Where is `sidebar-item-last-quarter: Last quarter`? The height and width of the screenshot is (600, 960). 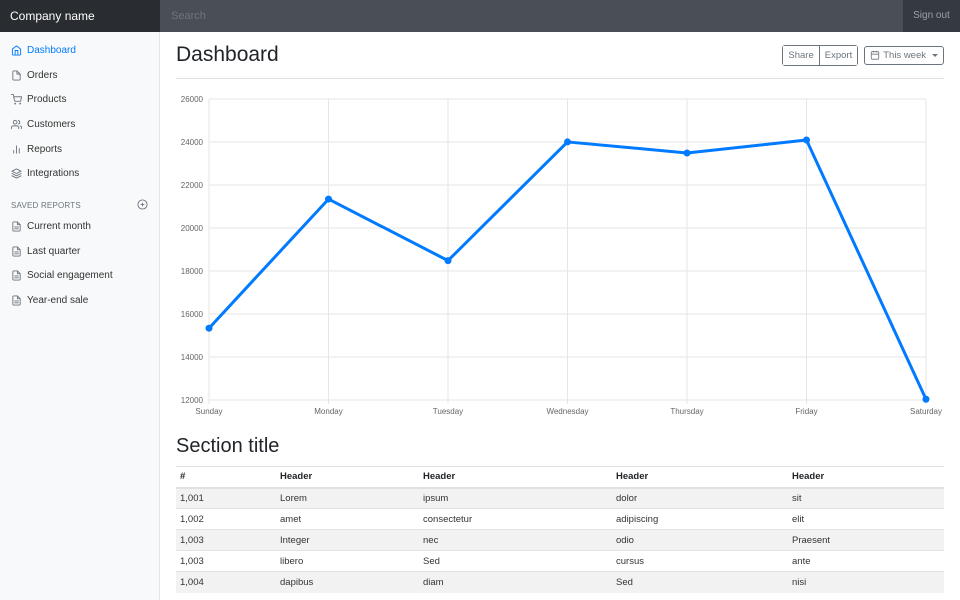 sidebar-item-last-quarter: Last quarter is located at coordinates (79, 251).